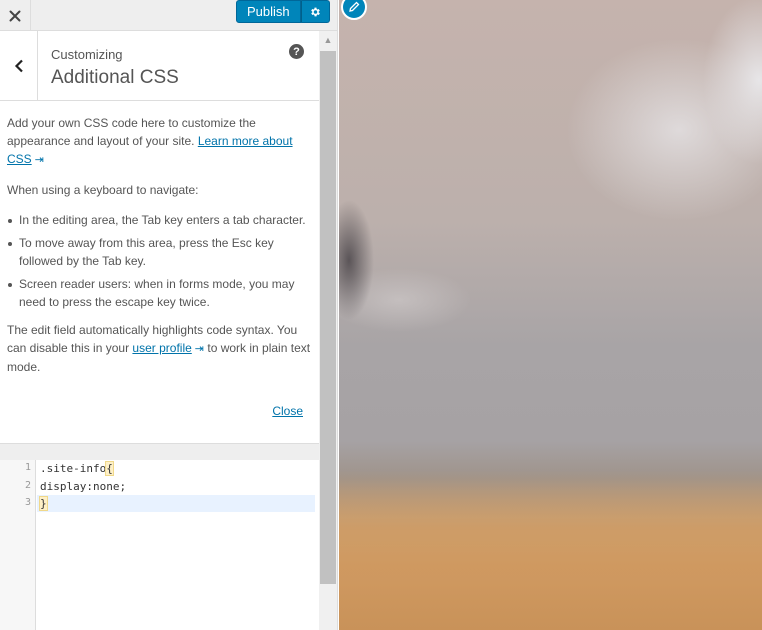  I want to click on user-profile-link: user profile, so click(161, 348).